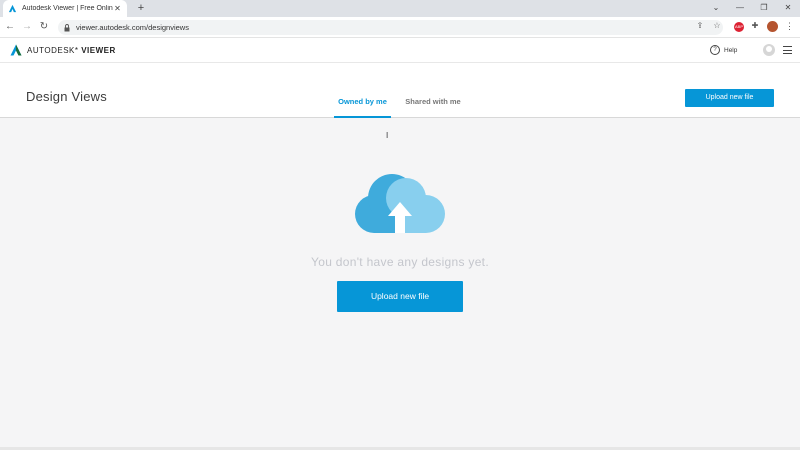  What do you see at coordinates (789, 26) in the screenshot?
I see `browser-menu-icon: ⋮` at bounding box center [789, 26].